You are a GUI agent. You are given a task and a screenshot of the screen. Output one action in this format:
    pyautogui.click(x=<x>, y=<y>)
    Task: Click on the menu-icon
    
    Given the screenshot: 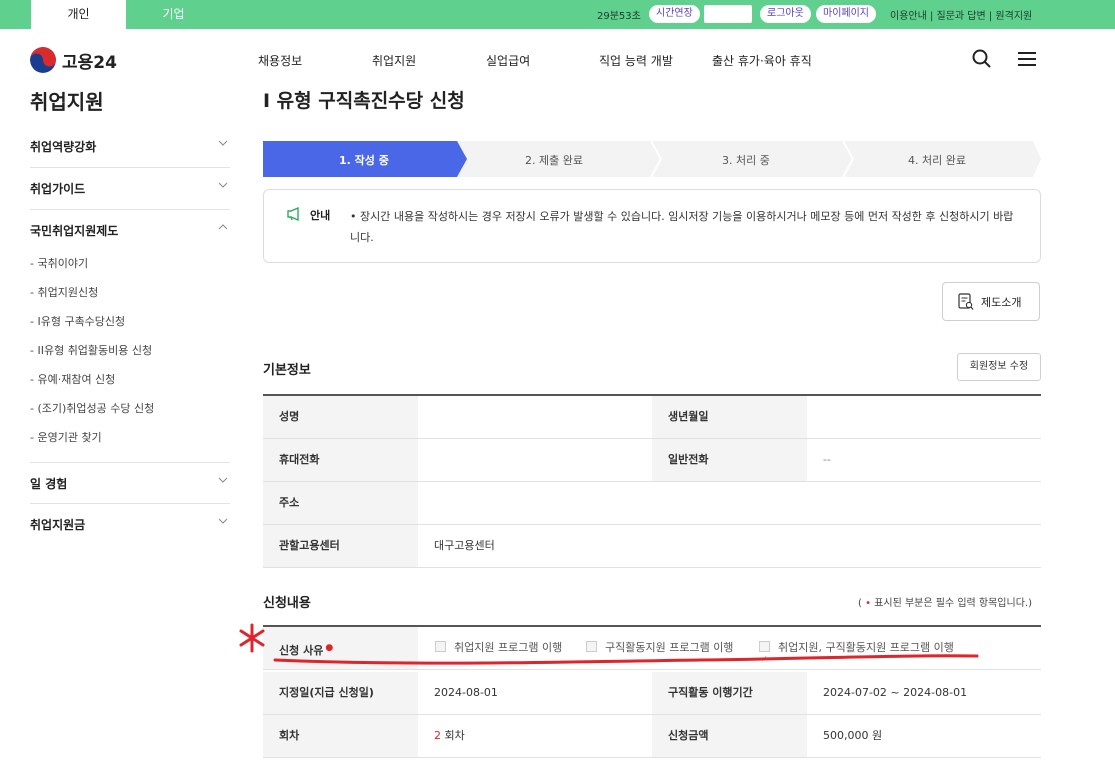 What is the action you would take?
    pyautogui.click(x=1027, y=59)
    